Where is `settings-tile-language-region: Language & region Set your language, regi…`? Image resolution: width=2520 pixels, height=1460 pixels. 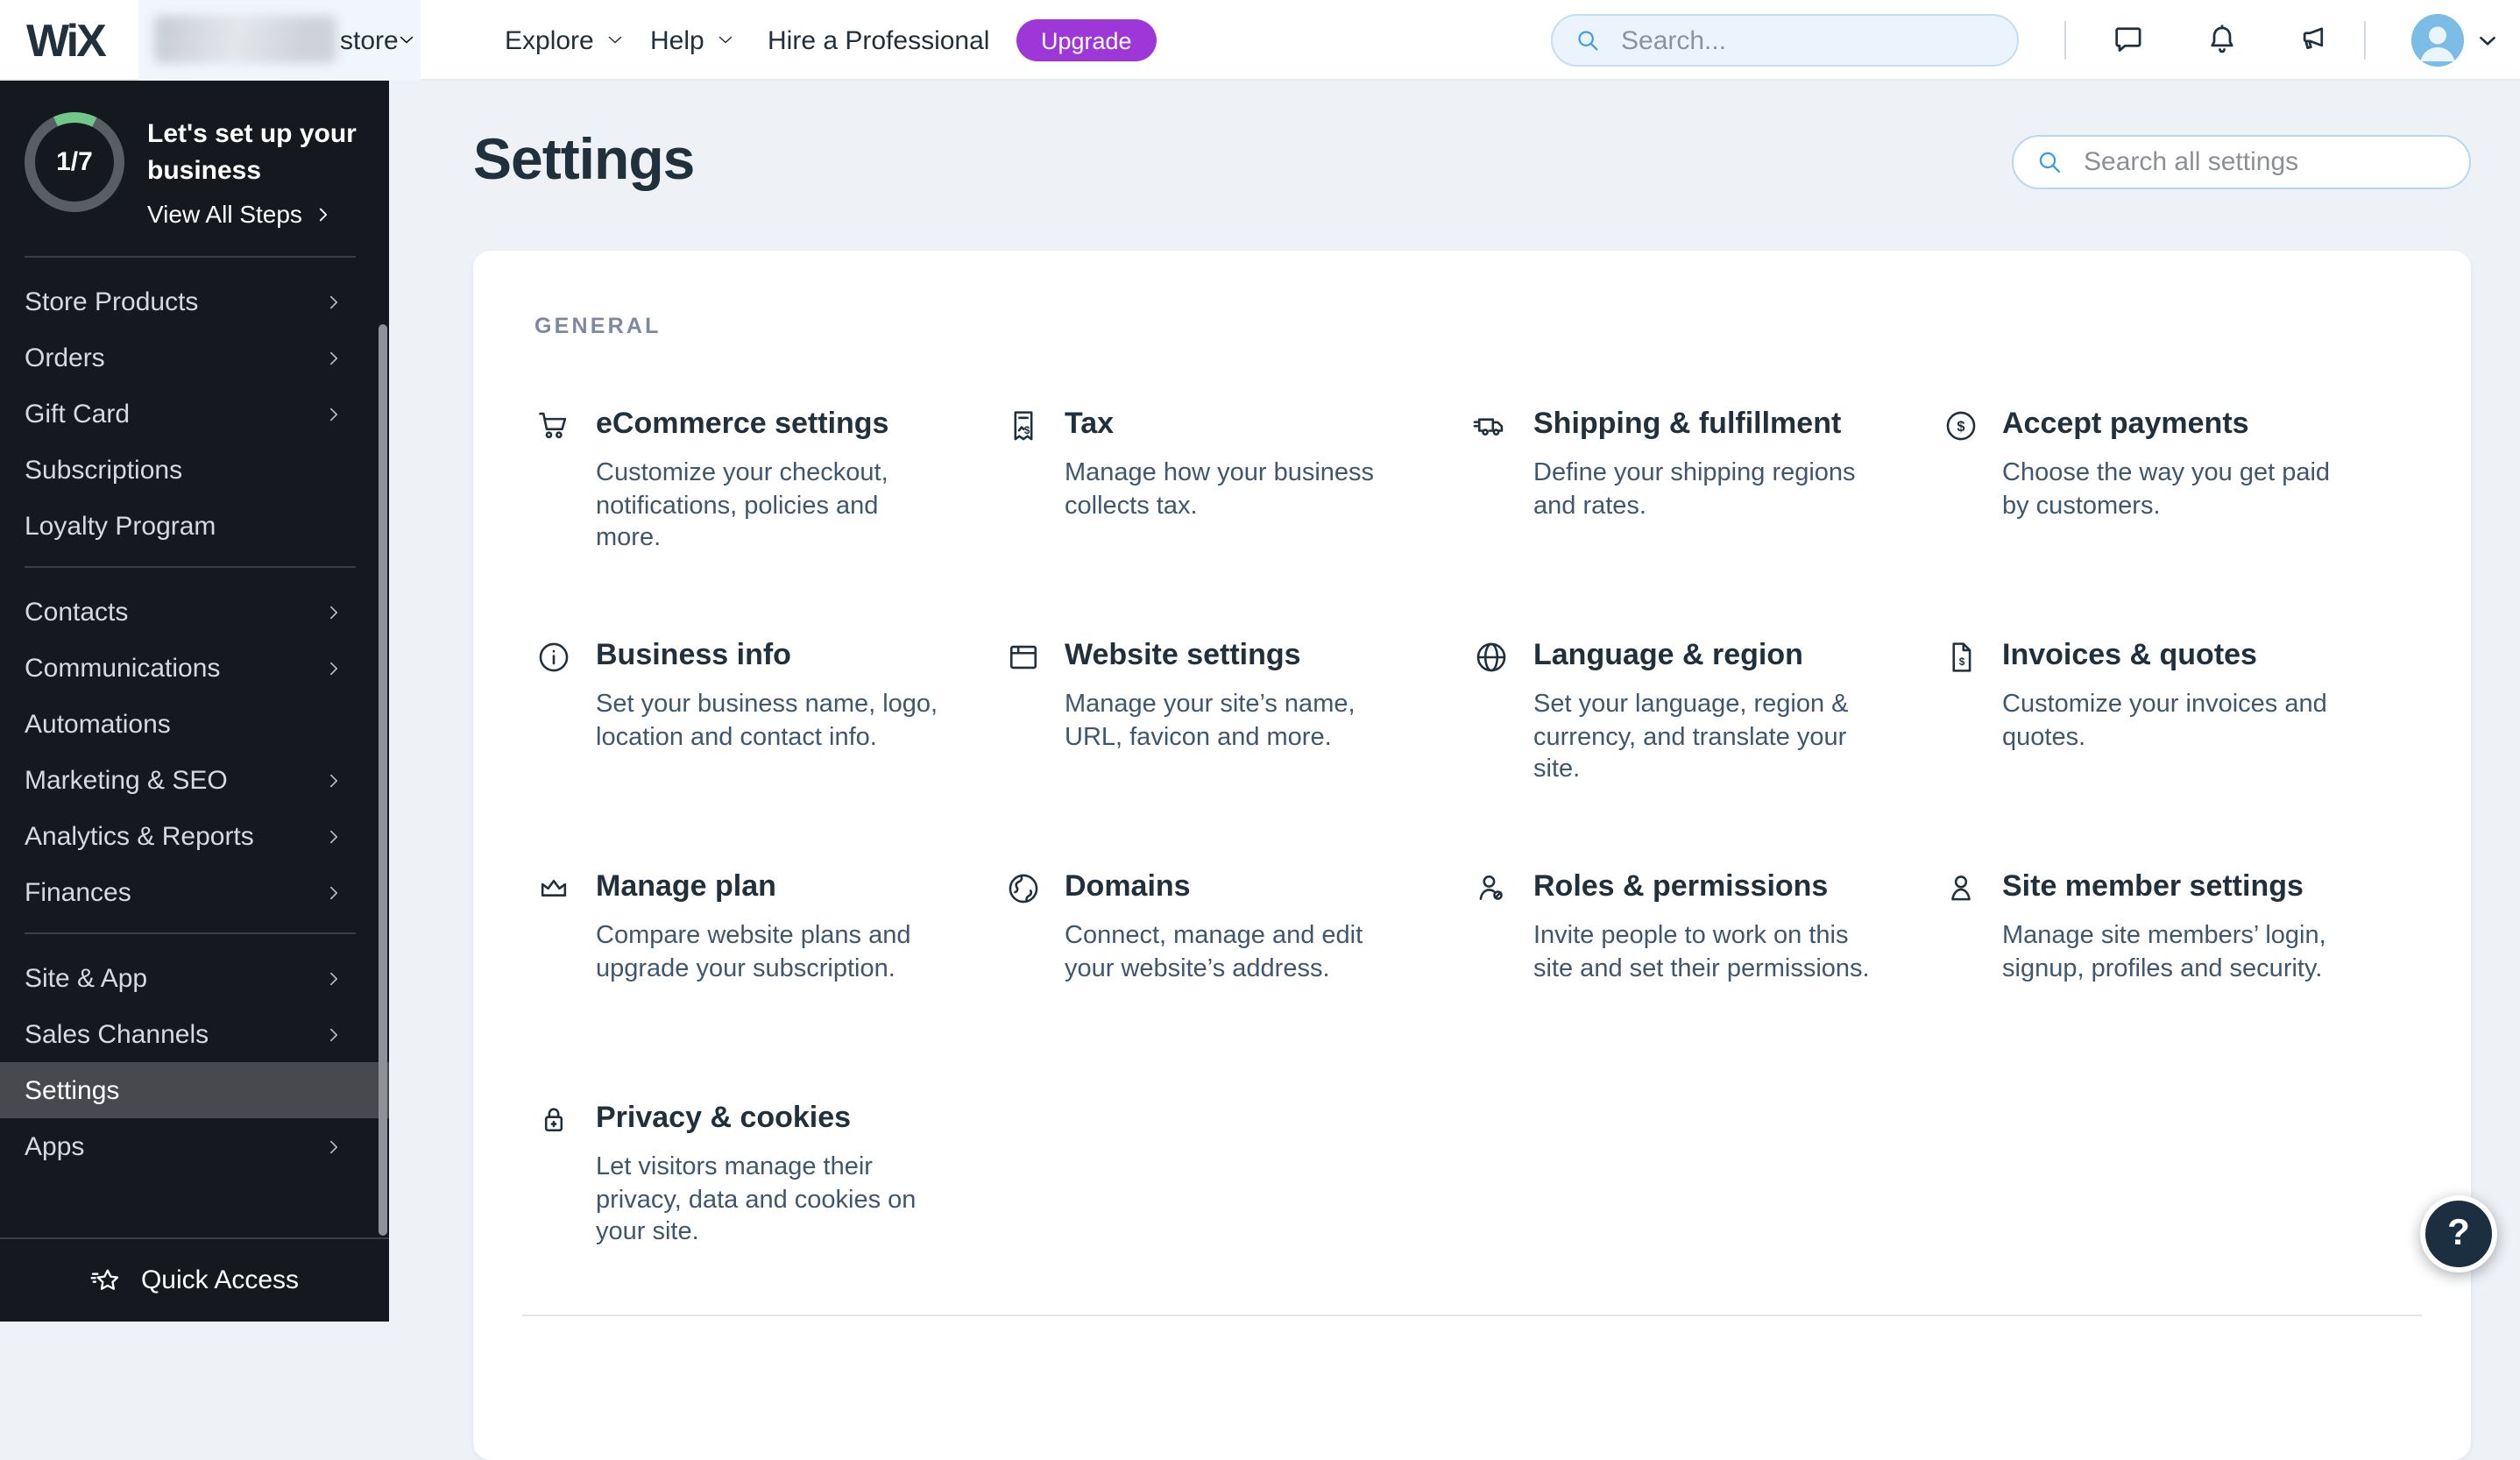 settings-tile-language-region: Language & region Set your language, regi… is located at coordinates (1706, 713).